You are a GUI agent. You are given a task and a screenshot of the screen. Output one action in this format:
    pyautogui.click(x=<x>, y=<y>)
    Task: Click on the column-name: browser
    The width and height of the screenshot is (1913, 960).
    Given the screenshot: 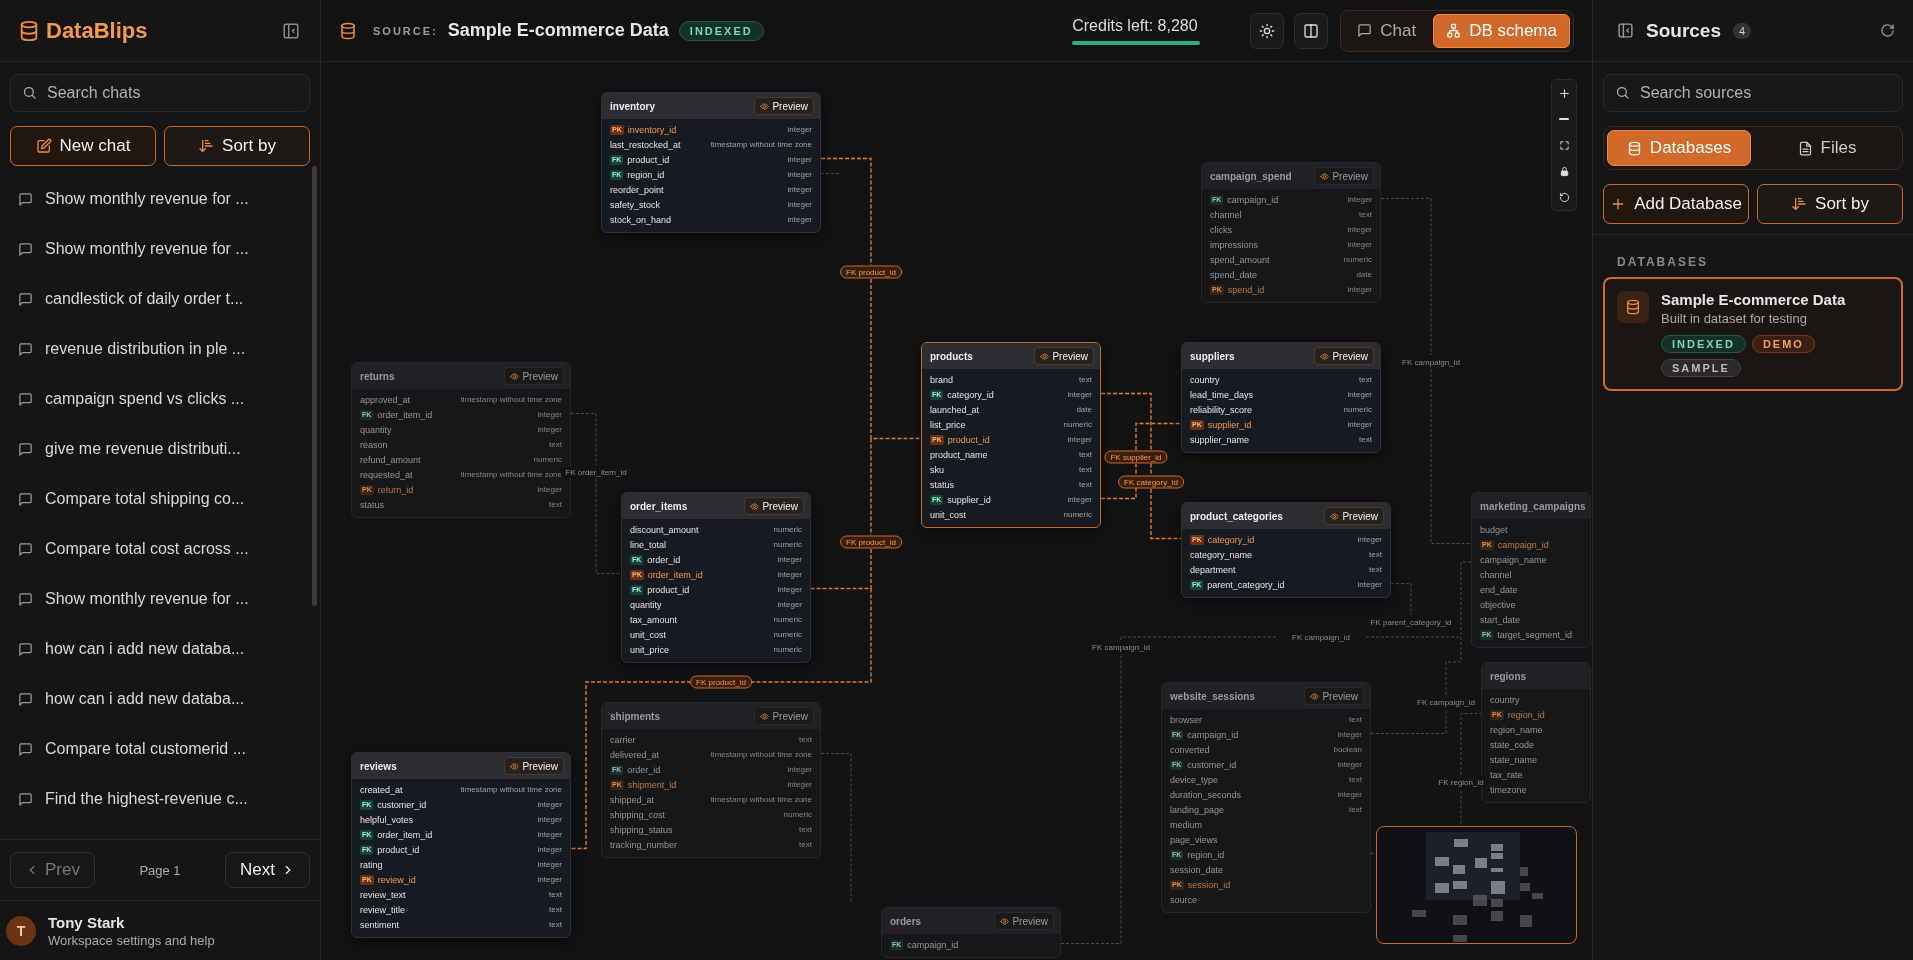 What is the action you would take?
    pyautogui.click(x=1186, y=719)
    